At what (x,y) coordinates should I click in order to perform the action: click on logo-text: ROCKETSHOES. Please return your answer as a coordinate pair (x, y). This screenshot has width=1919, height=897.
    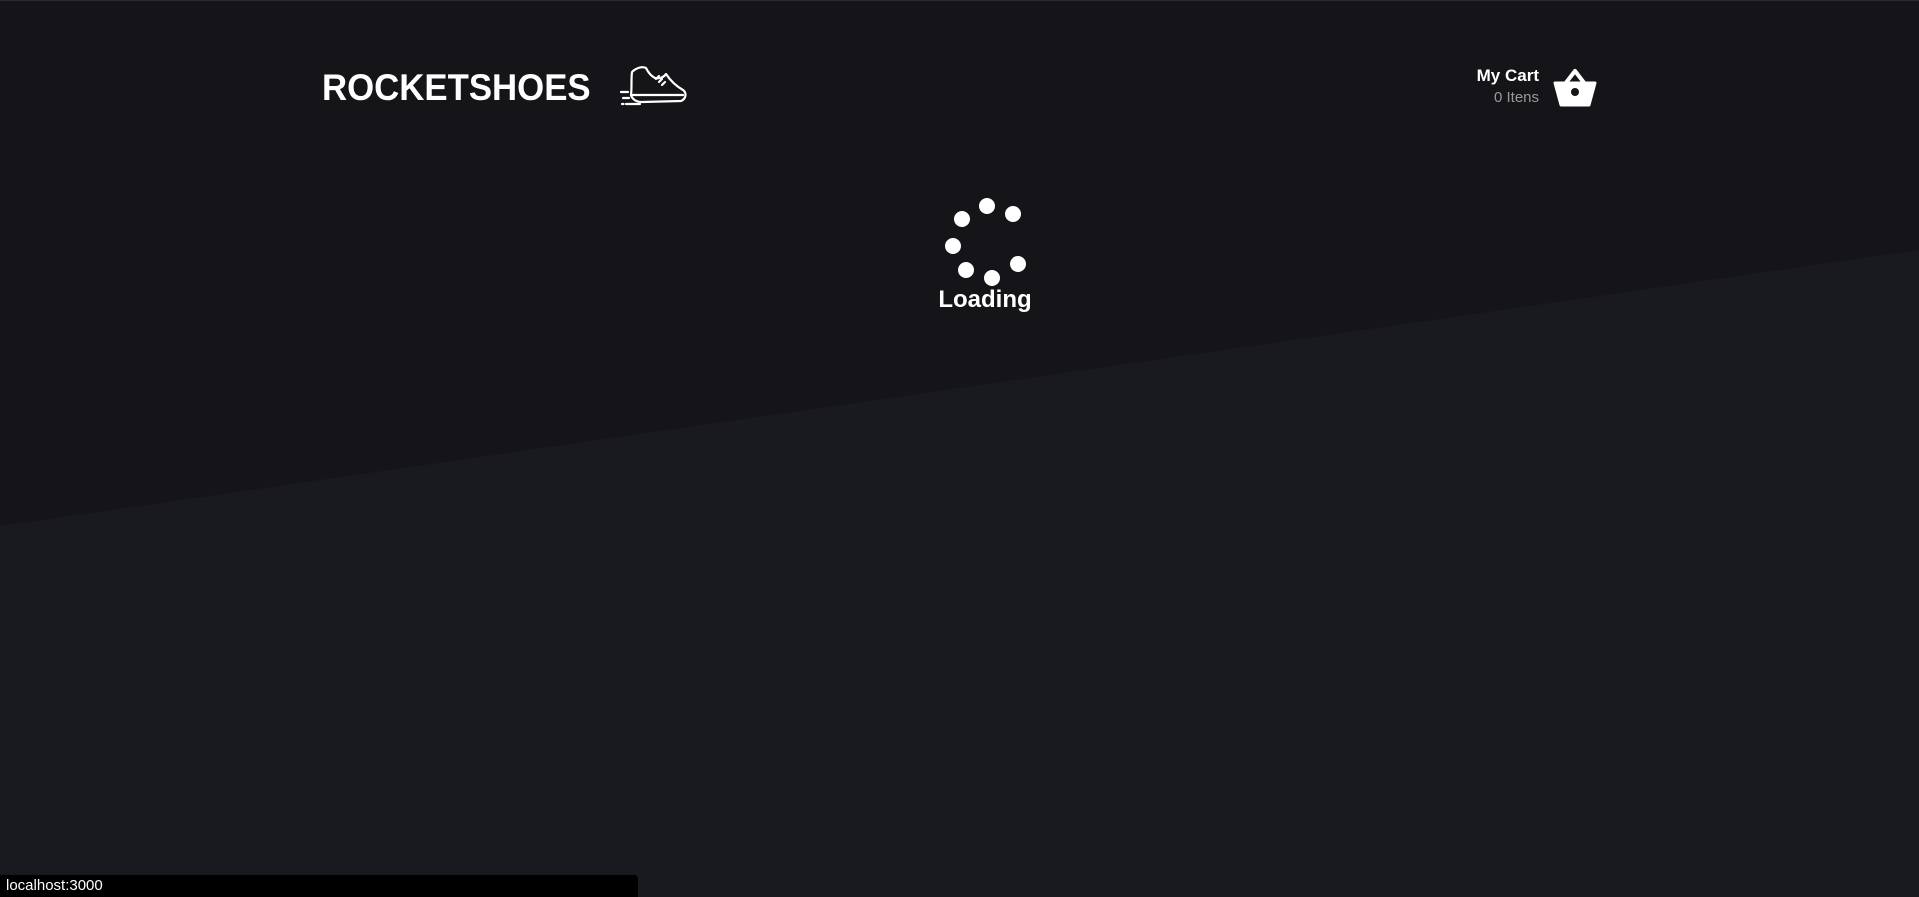
    Looking at the image, I should click on (456, 87).